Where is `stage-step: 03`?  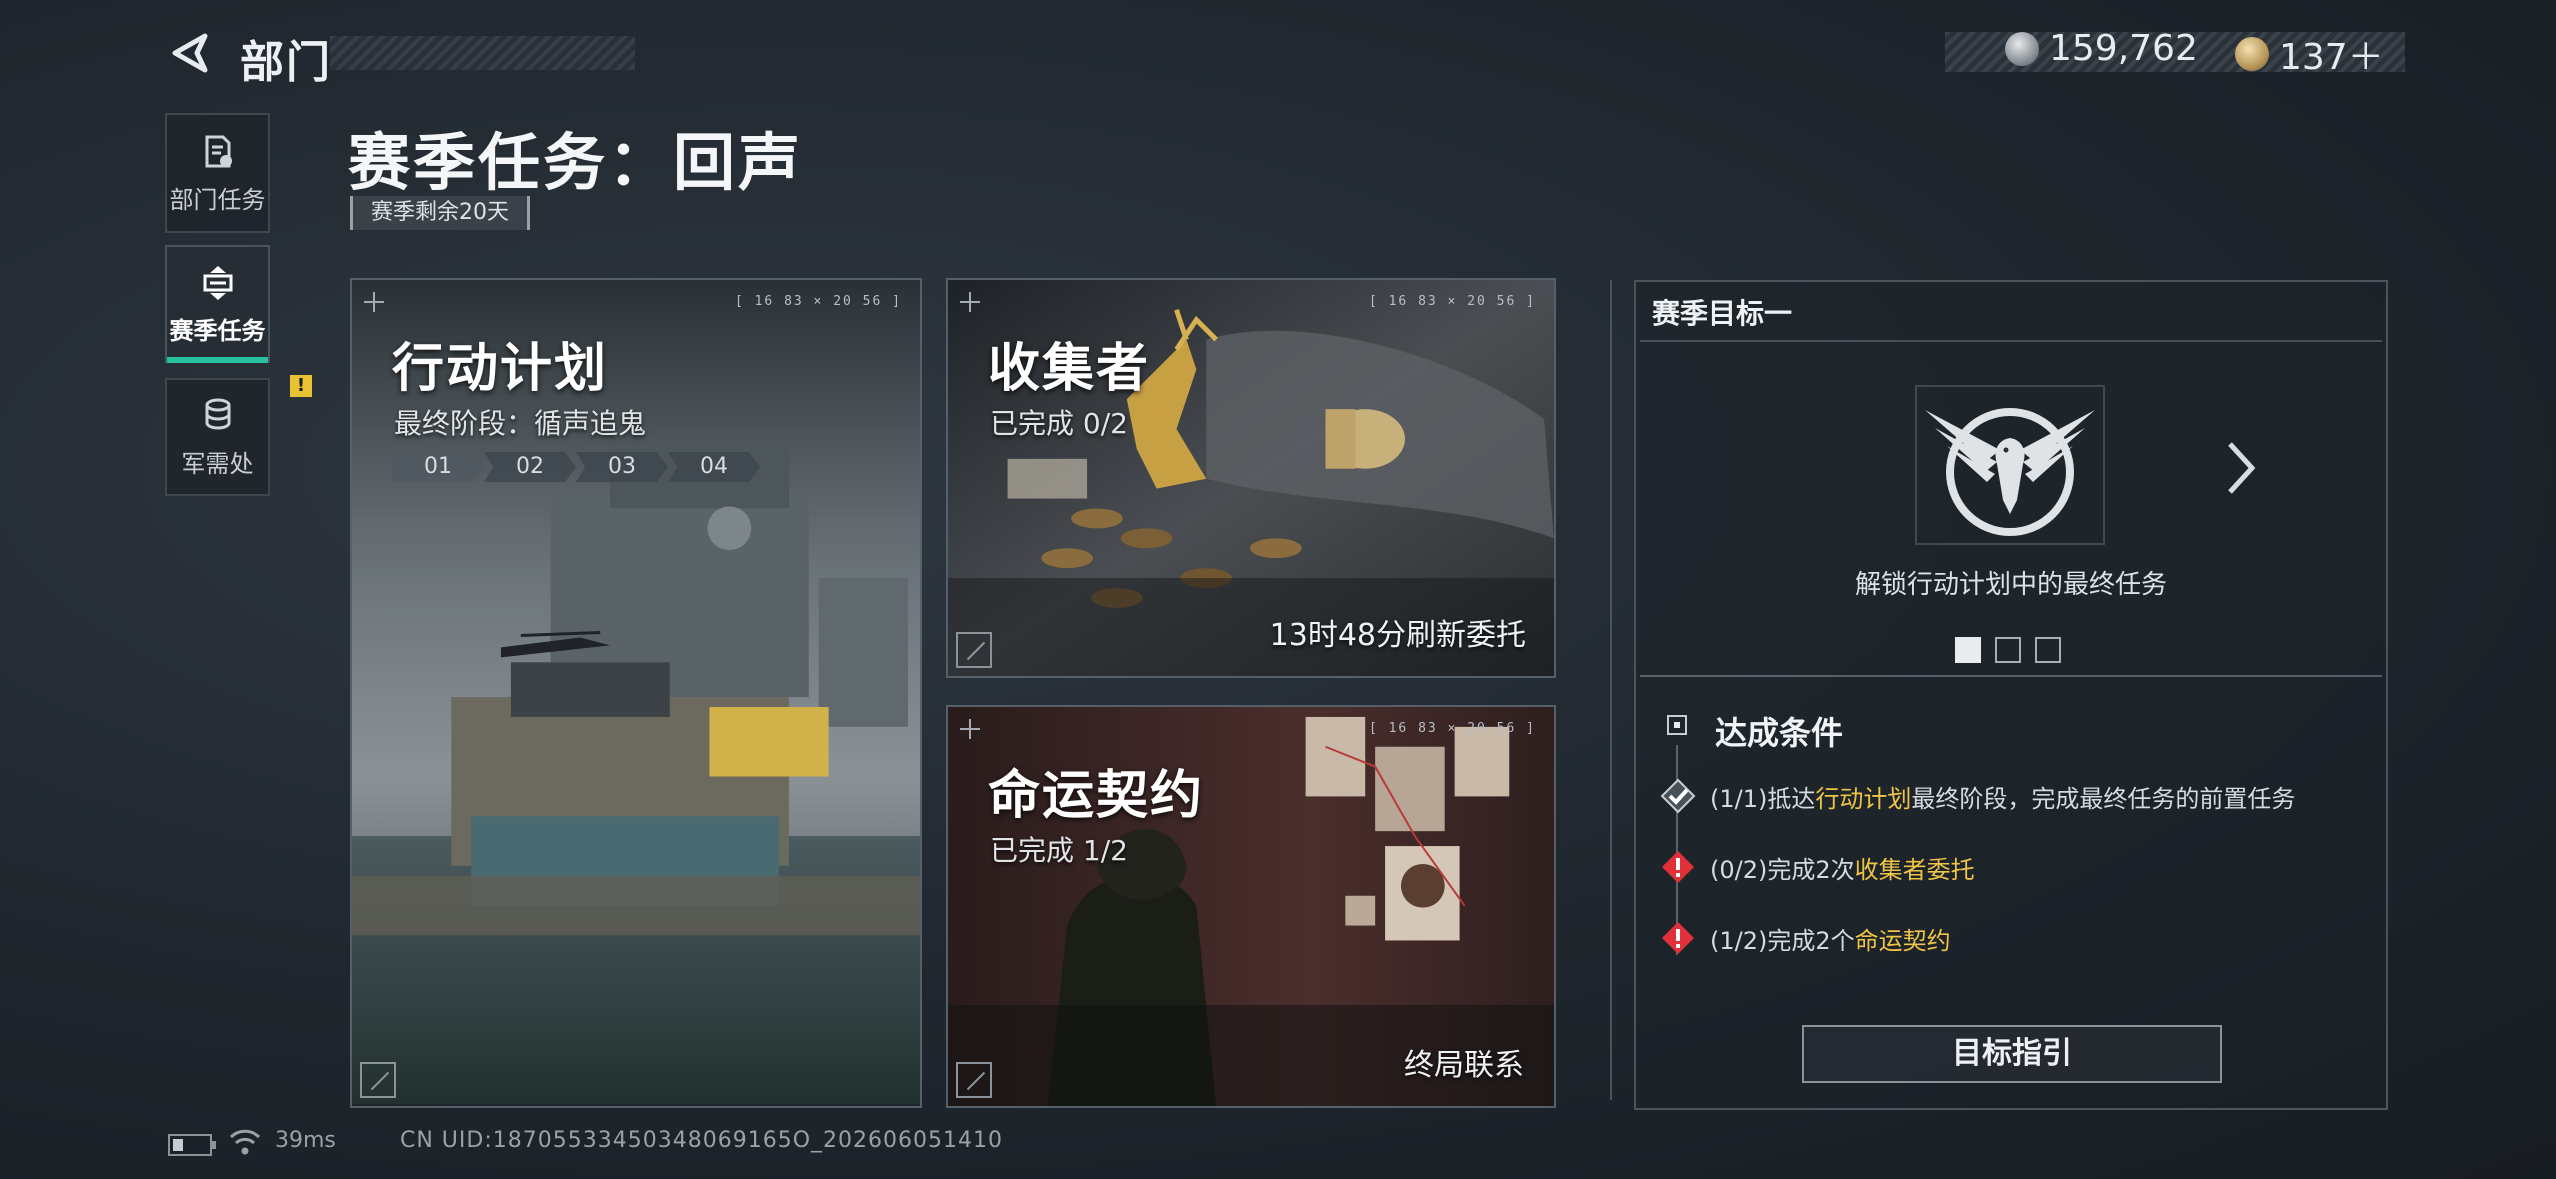
stage-step: 03 is located at coordinates (622, 467).